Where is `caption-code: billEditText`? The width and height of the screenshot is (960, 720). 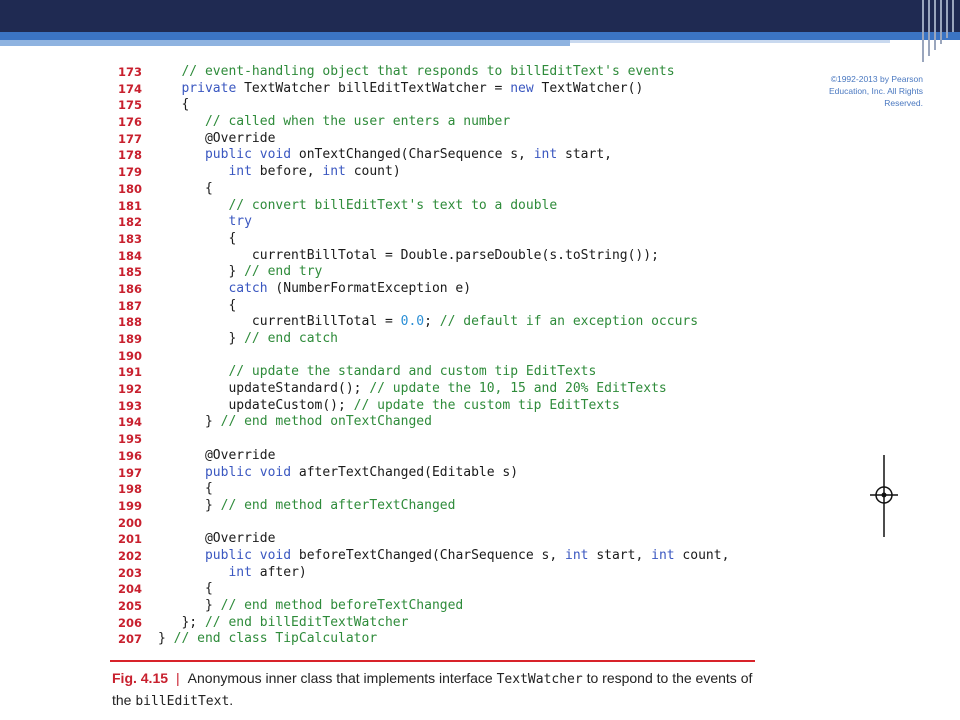 caption-code: billEditText is located at coordinates (182, 701).